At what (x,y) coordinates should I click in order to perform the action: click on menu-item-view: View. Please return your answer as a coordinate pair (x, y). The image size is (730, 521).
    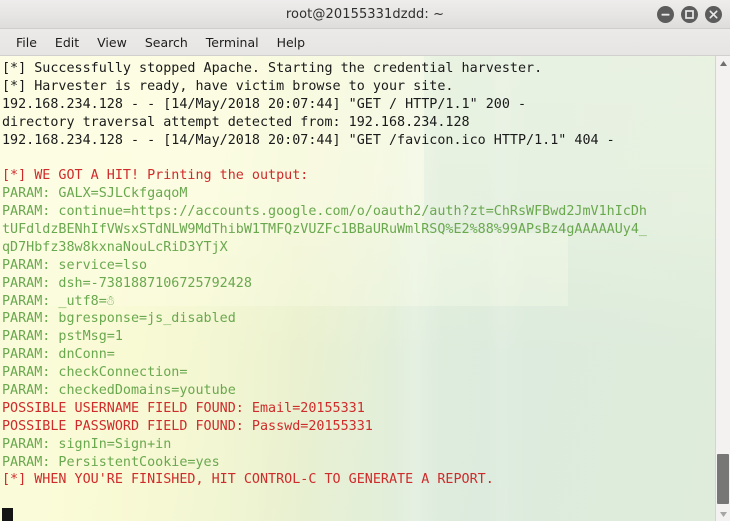
    Looking at the image, I should click on (112, 42).